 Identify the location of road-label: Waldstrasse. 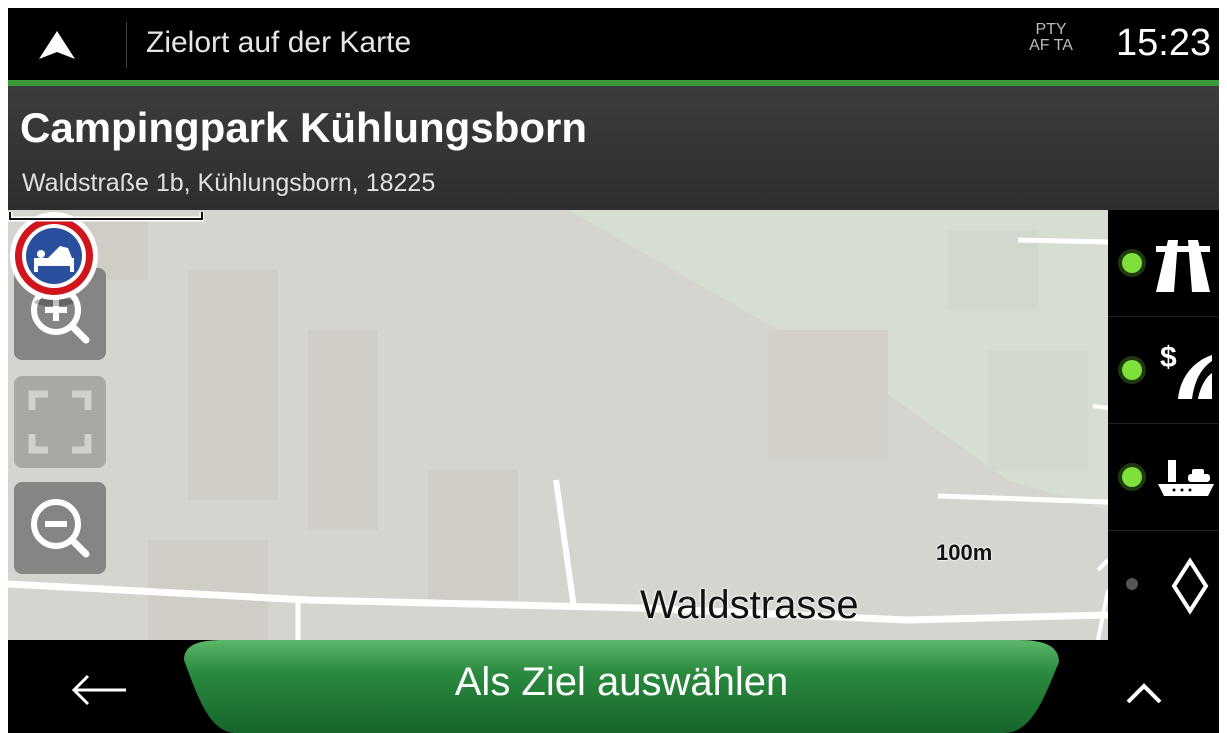
(749, 605).